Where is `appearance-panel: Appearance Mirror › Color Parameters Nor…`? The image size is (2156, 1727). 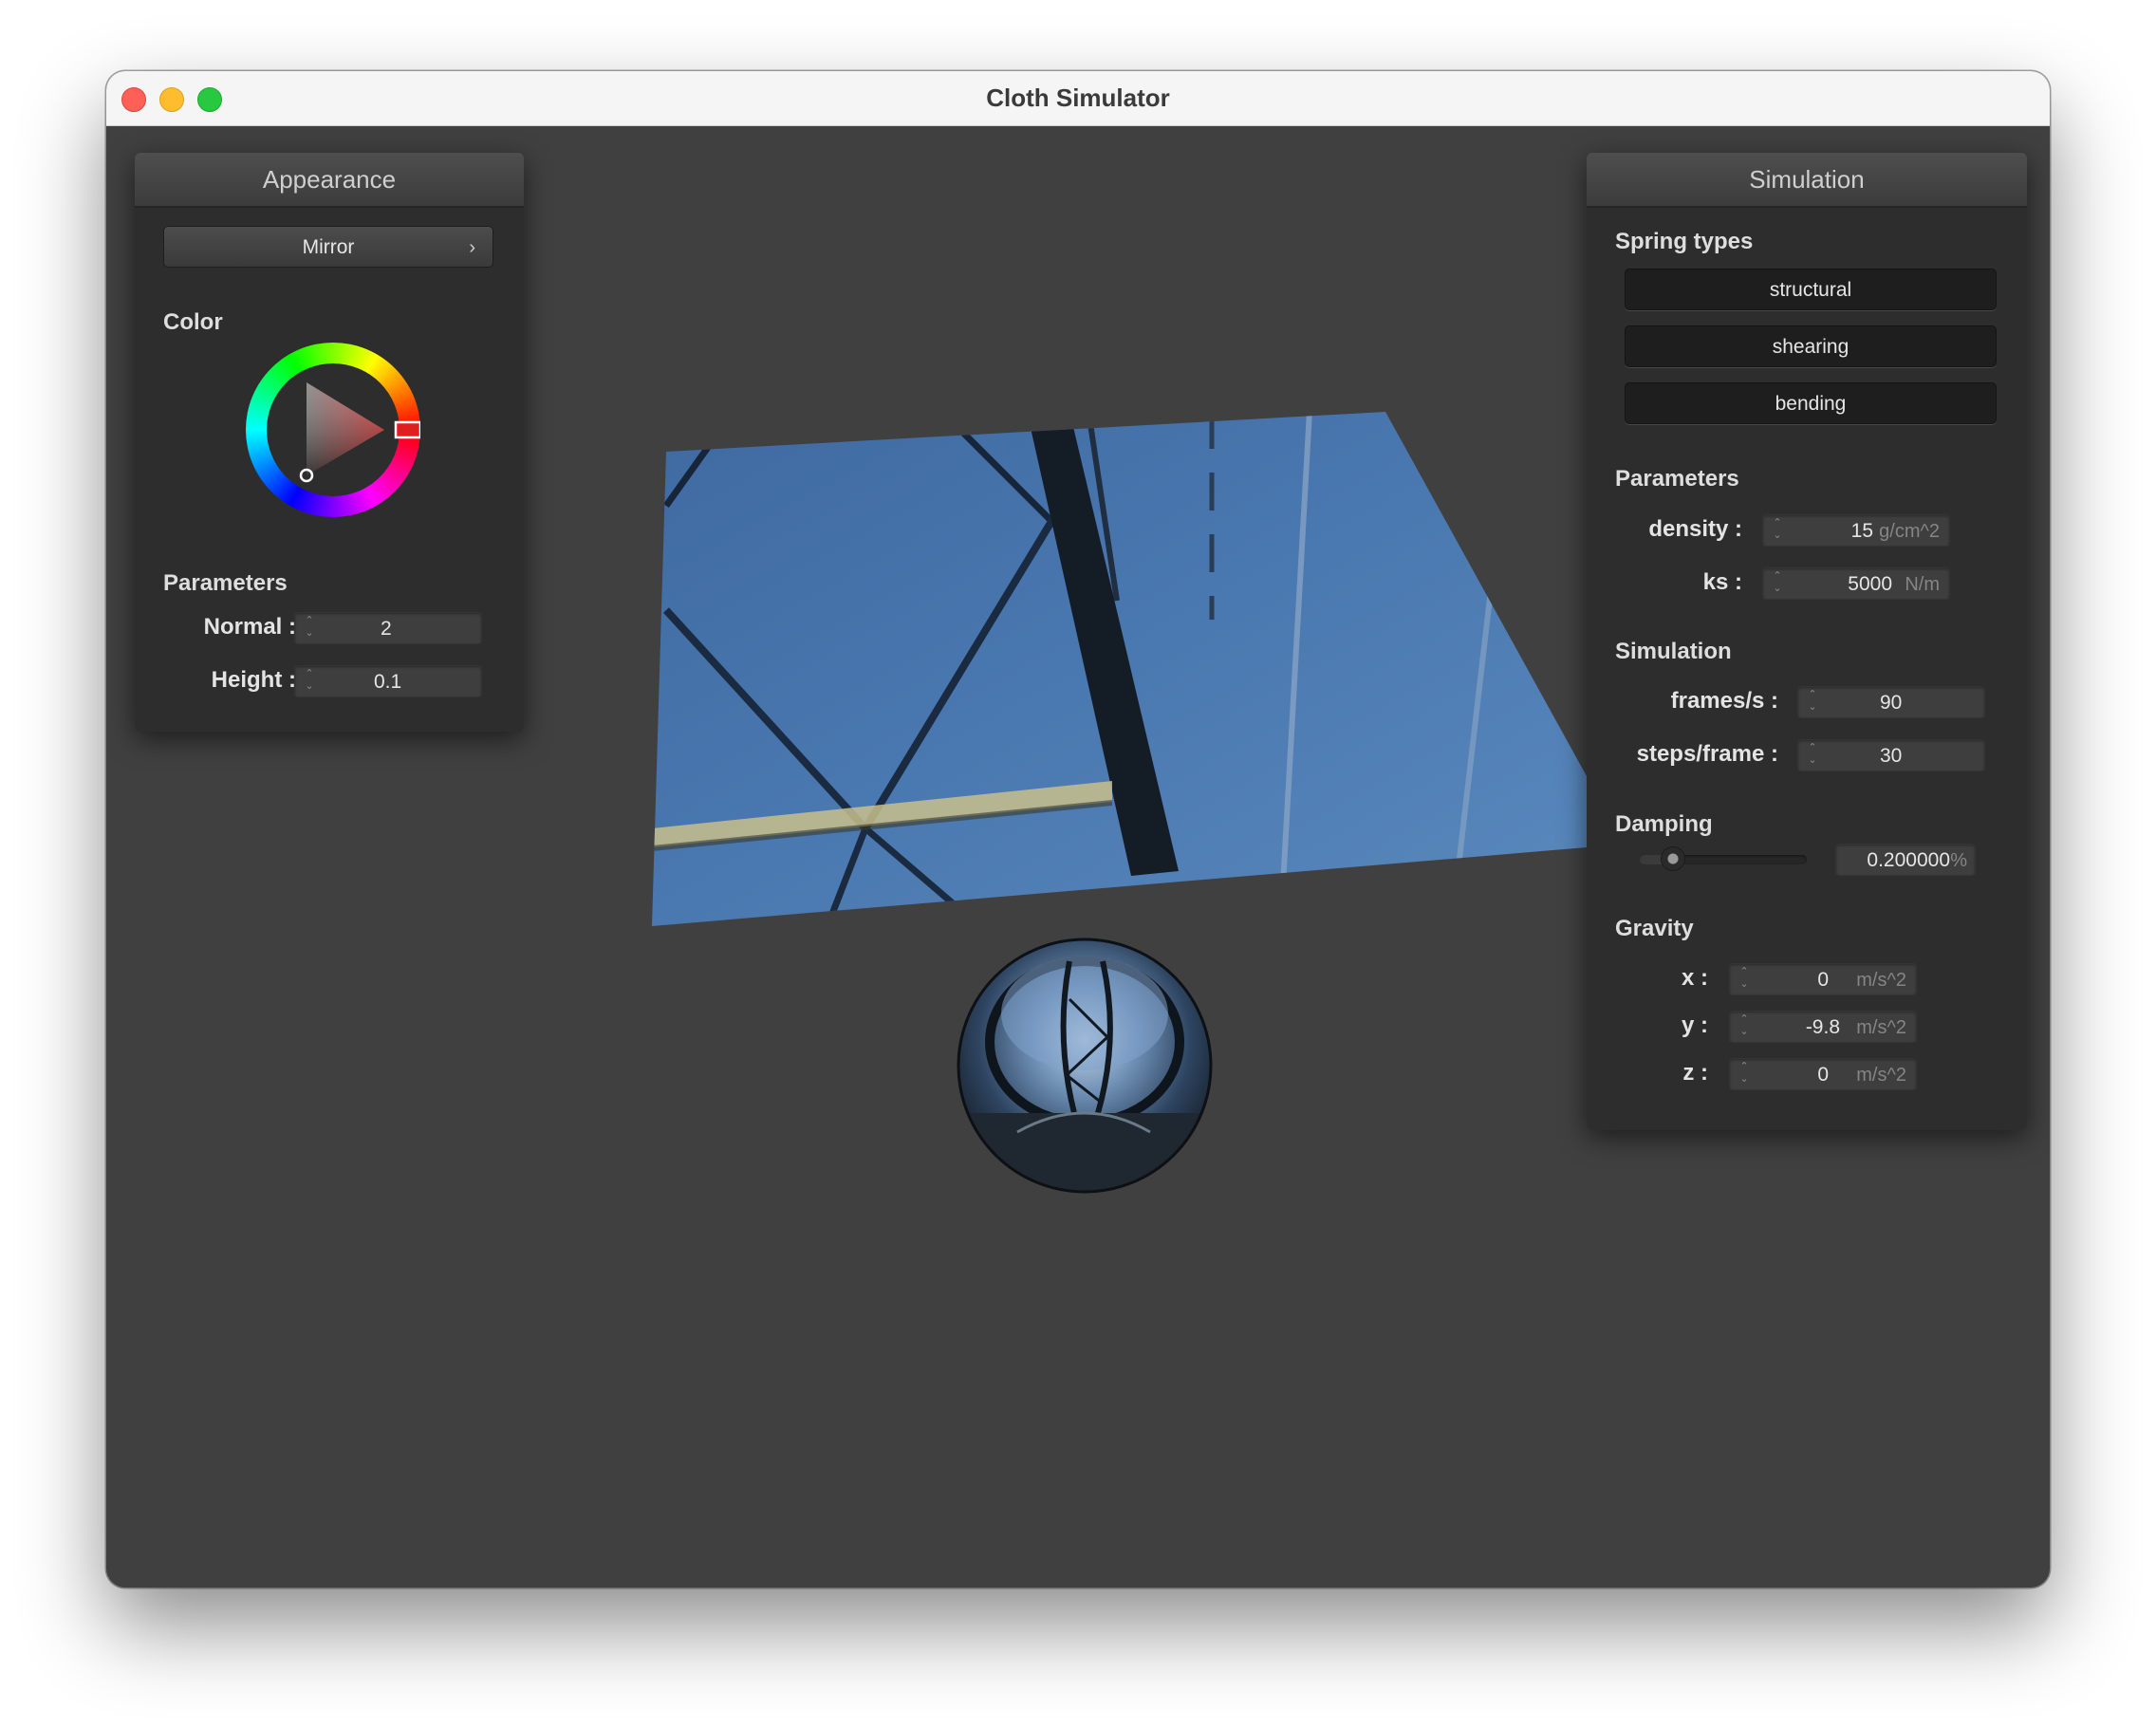 appearance-panel: Appearance Mirror › Color Parameters Nor… is located at coordinates (329, 443).